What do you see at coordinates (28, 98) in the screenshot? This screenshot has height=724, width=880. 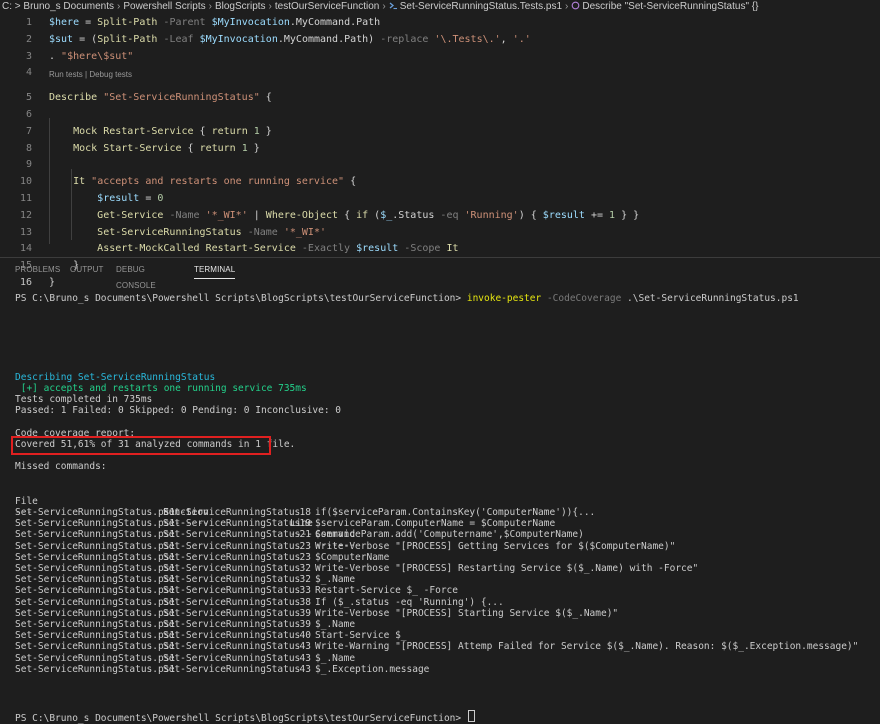 I see `line-number: 5` at bounding box center [28, 98].